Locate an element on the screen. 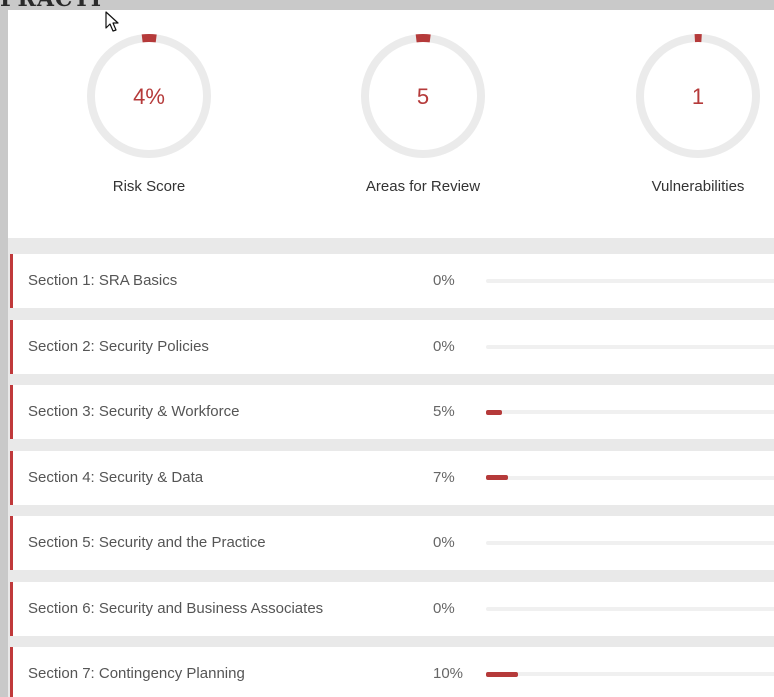 Image resolution: width=774 pixels, height=697 pixels. areas-for-review-value: 5 is located at coordinates (423, 96).